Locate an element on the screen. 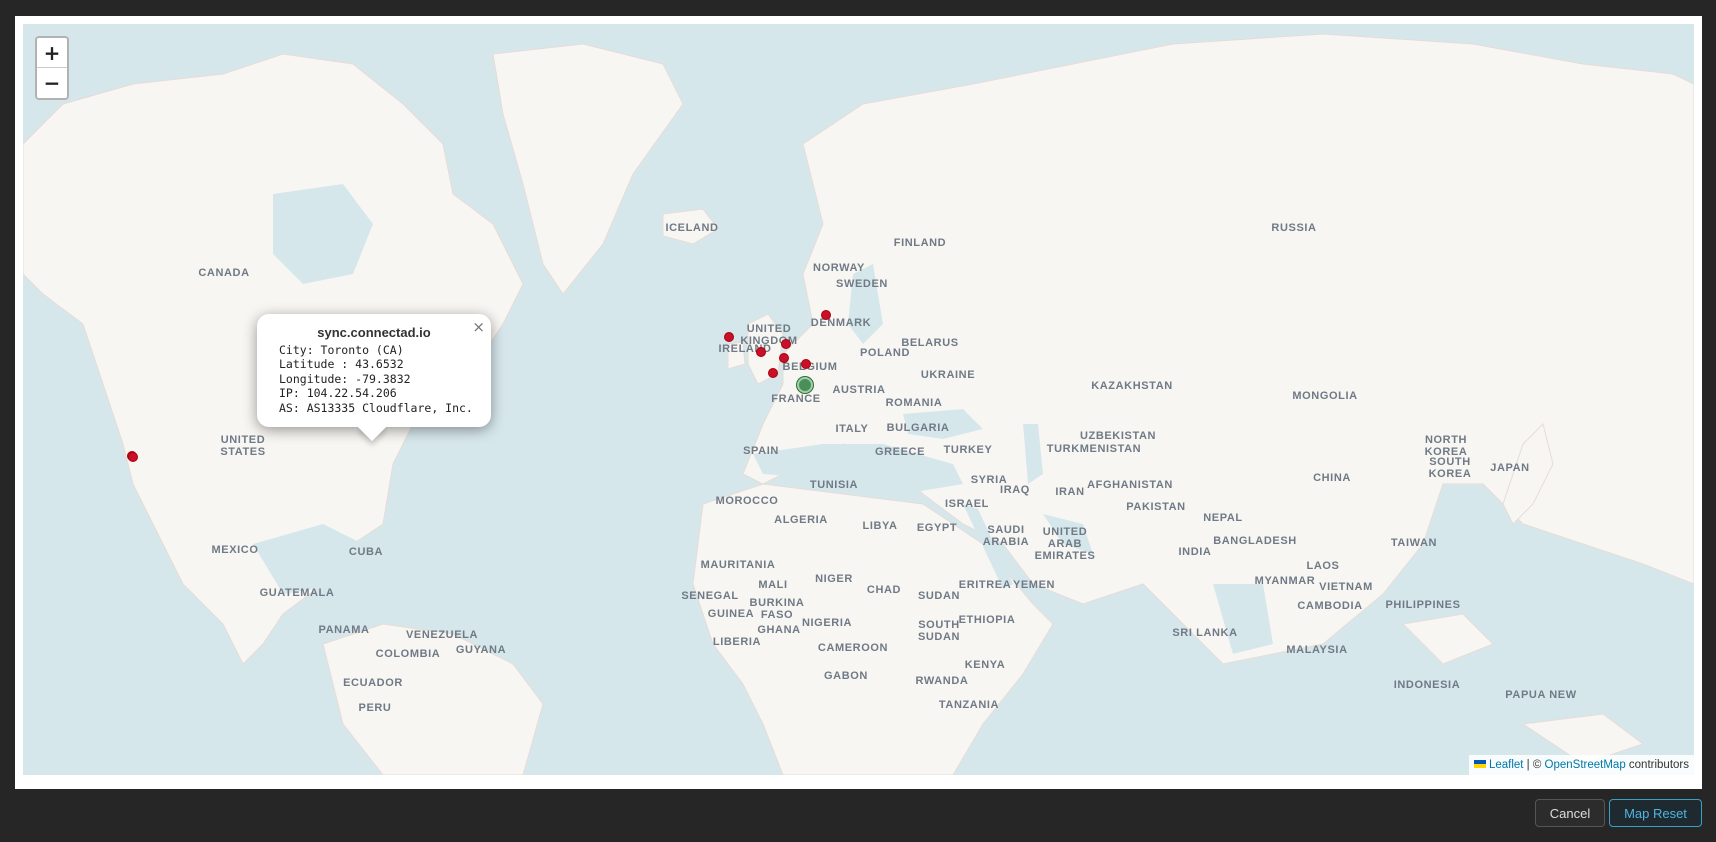  popup-title: sync.connectad.io is located at coordinates (374, 332).